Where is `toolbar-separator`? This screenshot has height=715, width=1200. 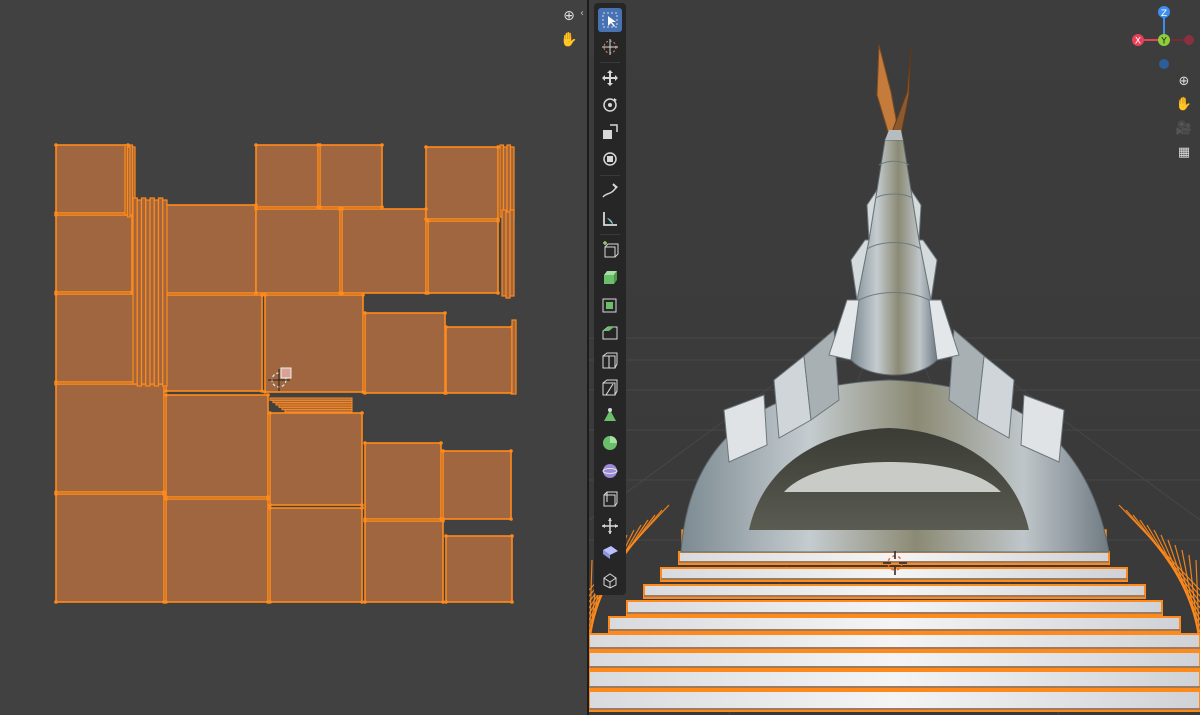 toolbar-separator is located at coordinates (610, 175).